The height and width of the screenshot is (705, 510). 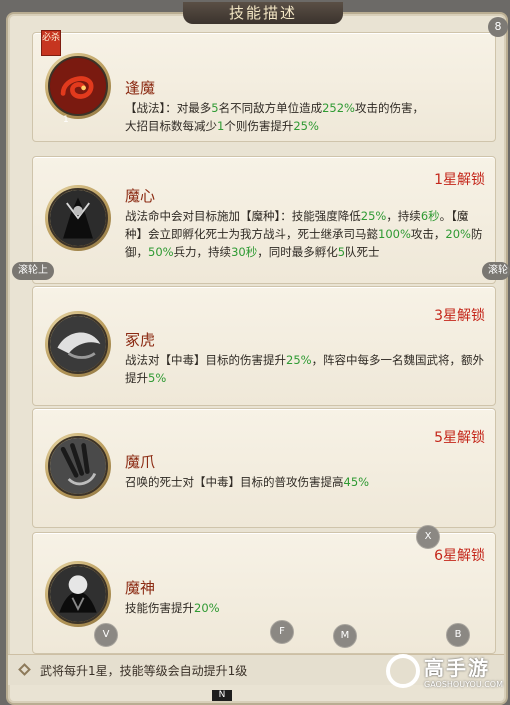 I want to click on unlock-label: 3星解锁, so click(x=459, y=316).